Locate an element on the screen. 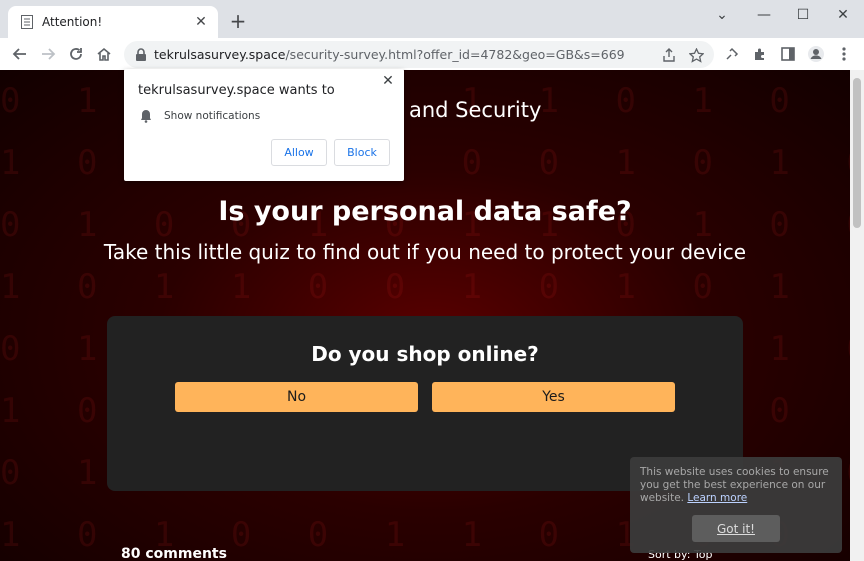 Image resolution: width=864 pixels, height=561 pixels. back-arrow-icon is located at coordinates (20, 54).